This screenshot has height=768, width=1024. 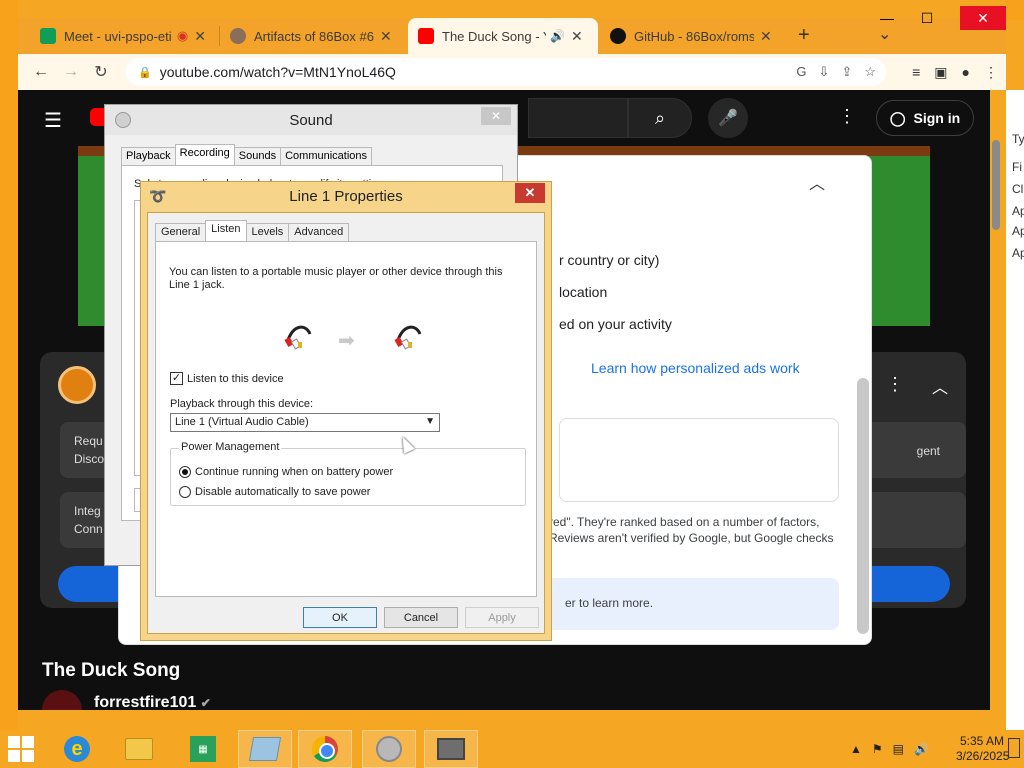 I want to click on taskbar-sound, so click(x=389, y=749).